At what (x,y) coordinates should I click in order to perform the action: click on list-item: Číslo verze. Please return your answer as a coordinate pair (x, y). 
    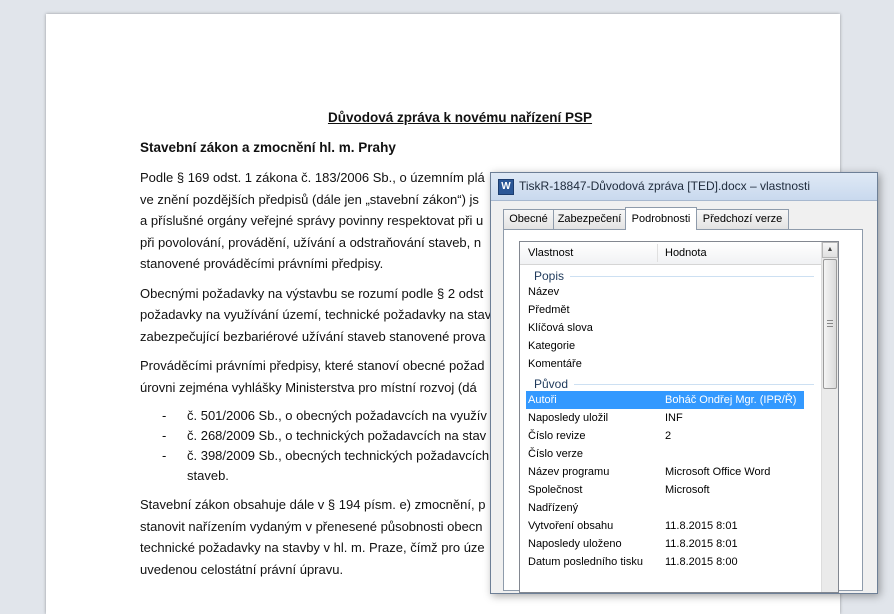
    Looking at the image, I should click on (671, 454).